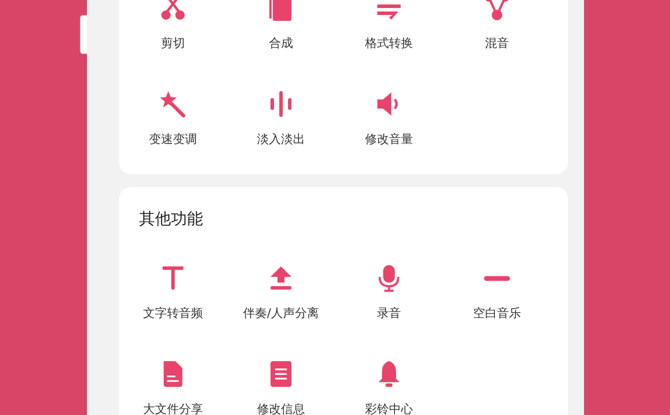 This screenshot has height=415, width=670. Describe the element at coordinates (173, 313) in the screenshot. I see `tool-button: 文字转音频` at that location.